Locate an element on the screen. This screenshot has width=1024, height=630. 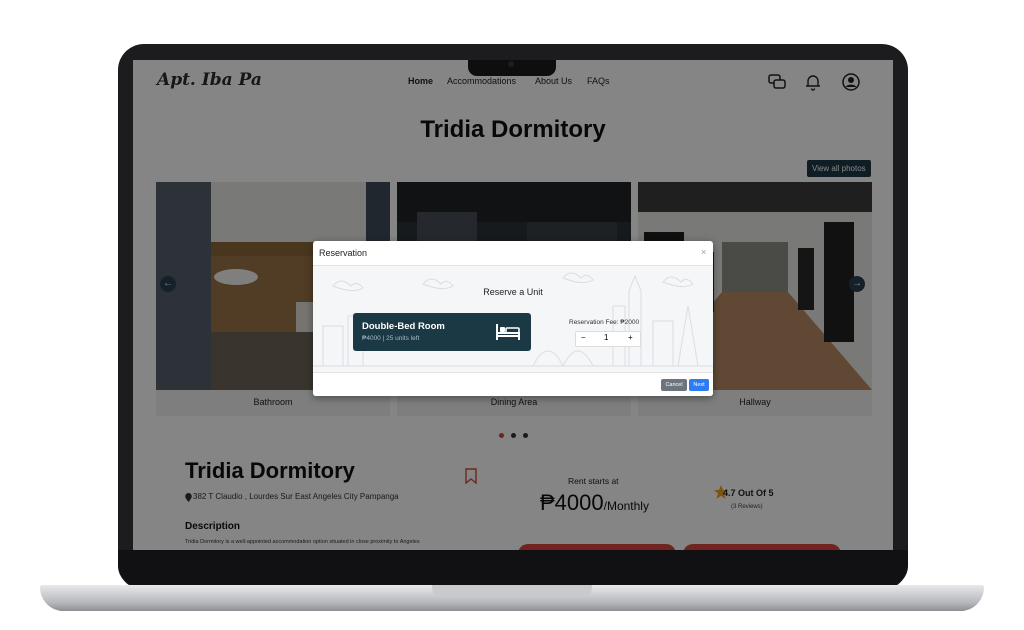
quantity-value: 1 is located at coordinates (606, 337).